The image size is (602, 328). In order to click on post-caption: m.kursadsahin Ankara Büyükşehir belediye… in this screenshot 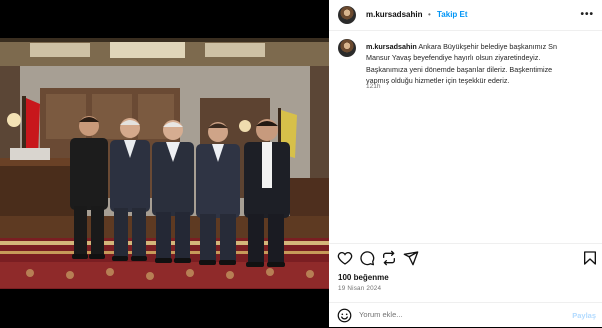, I will do `click(481, 63)`.